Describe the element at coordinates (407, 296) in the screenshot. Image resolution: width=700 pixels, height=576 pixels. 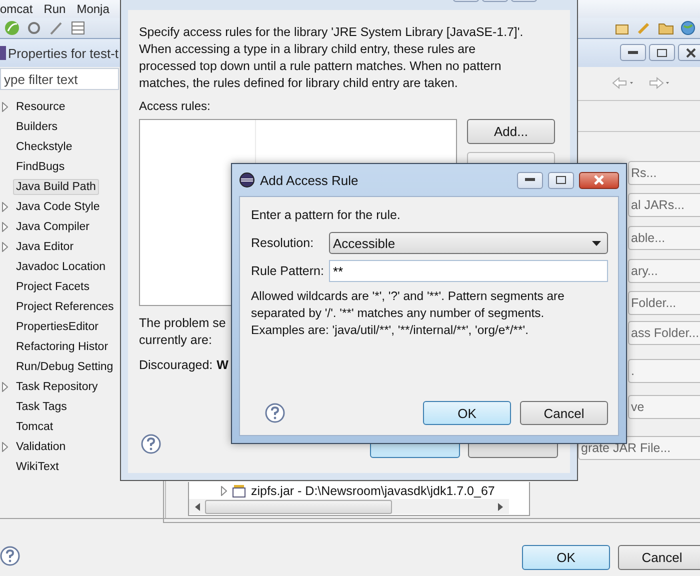
I see `hint-text: Allowed wildcards are '*', '?' and '**'. Pattern segments are` at that location.